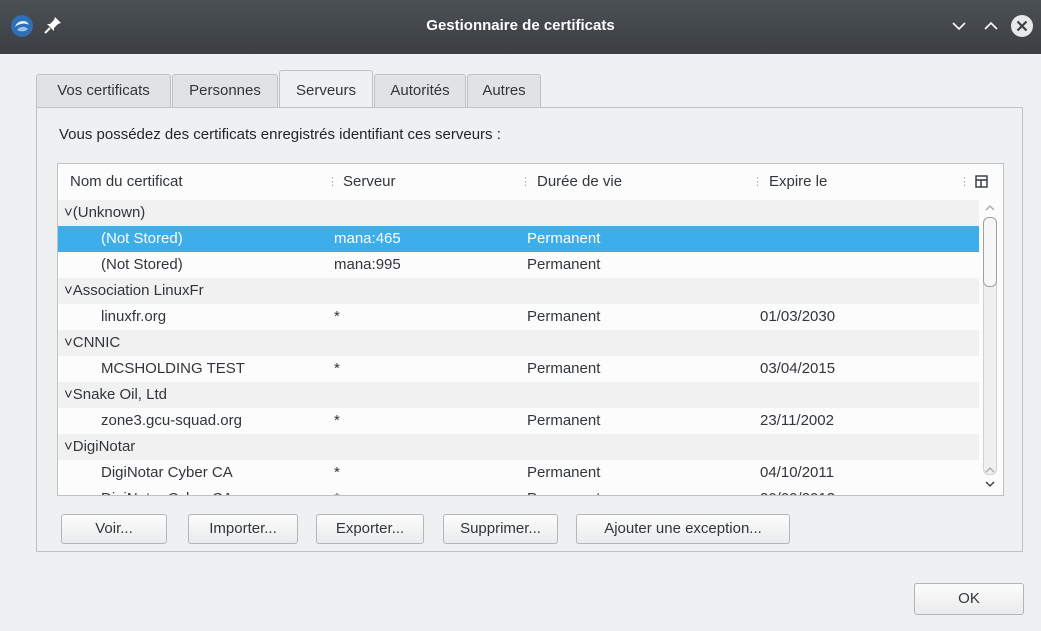  I want to click on tab-vos-certificats: Vos certificats, so click(103, 91).